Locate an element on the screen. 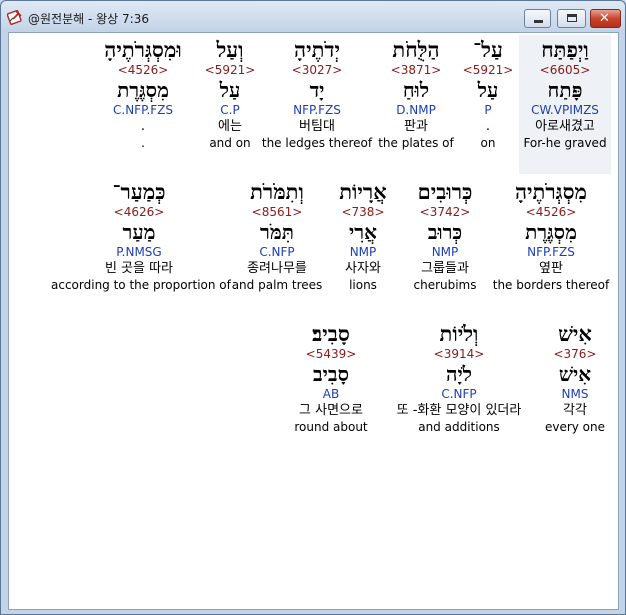 Image resolution: width=626 pixels, height=615 pixels. english-gloss: the ledges thereof is located at coordinates (317, 143).